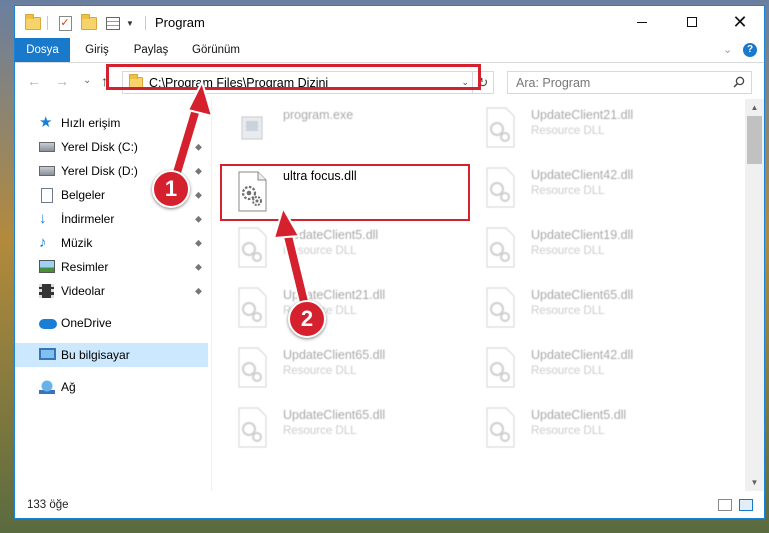 The height and width of the screenshot is (533, 769). I want to click on star-icon: ★, so click(46, 122).